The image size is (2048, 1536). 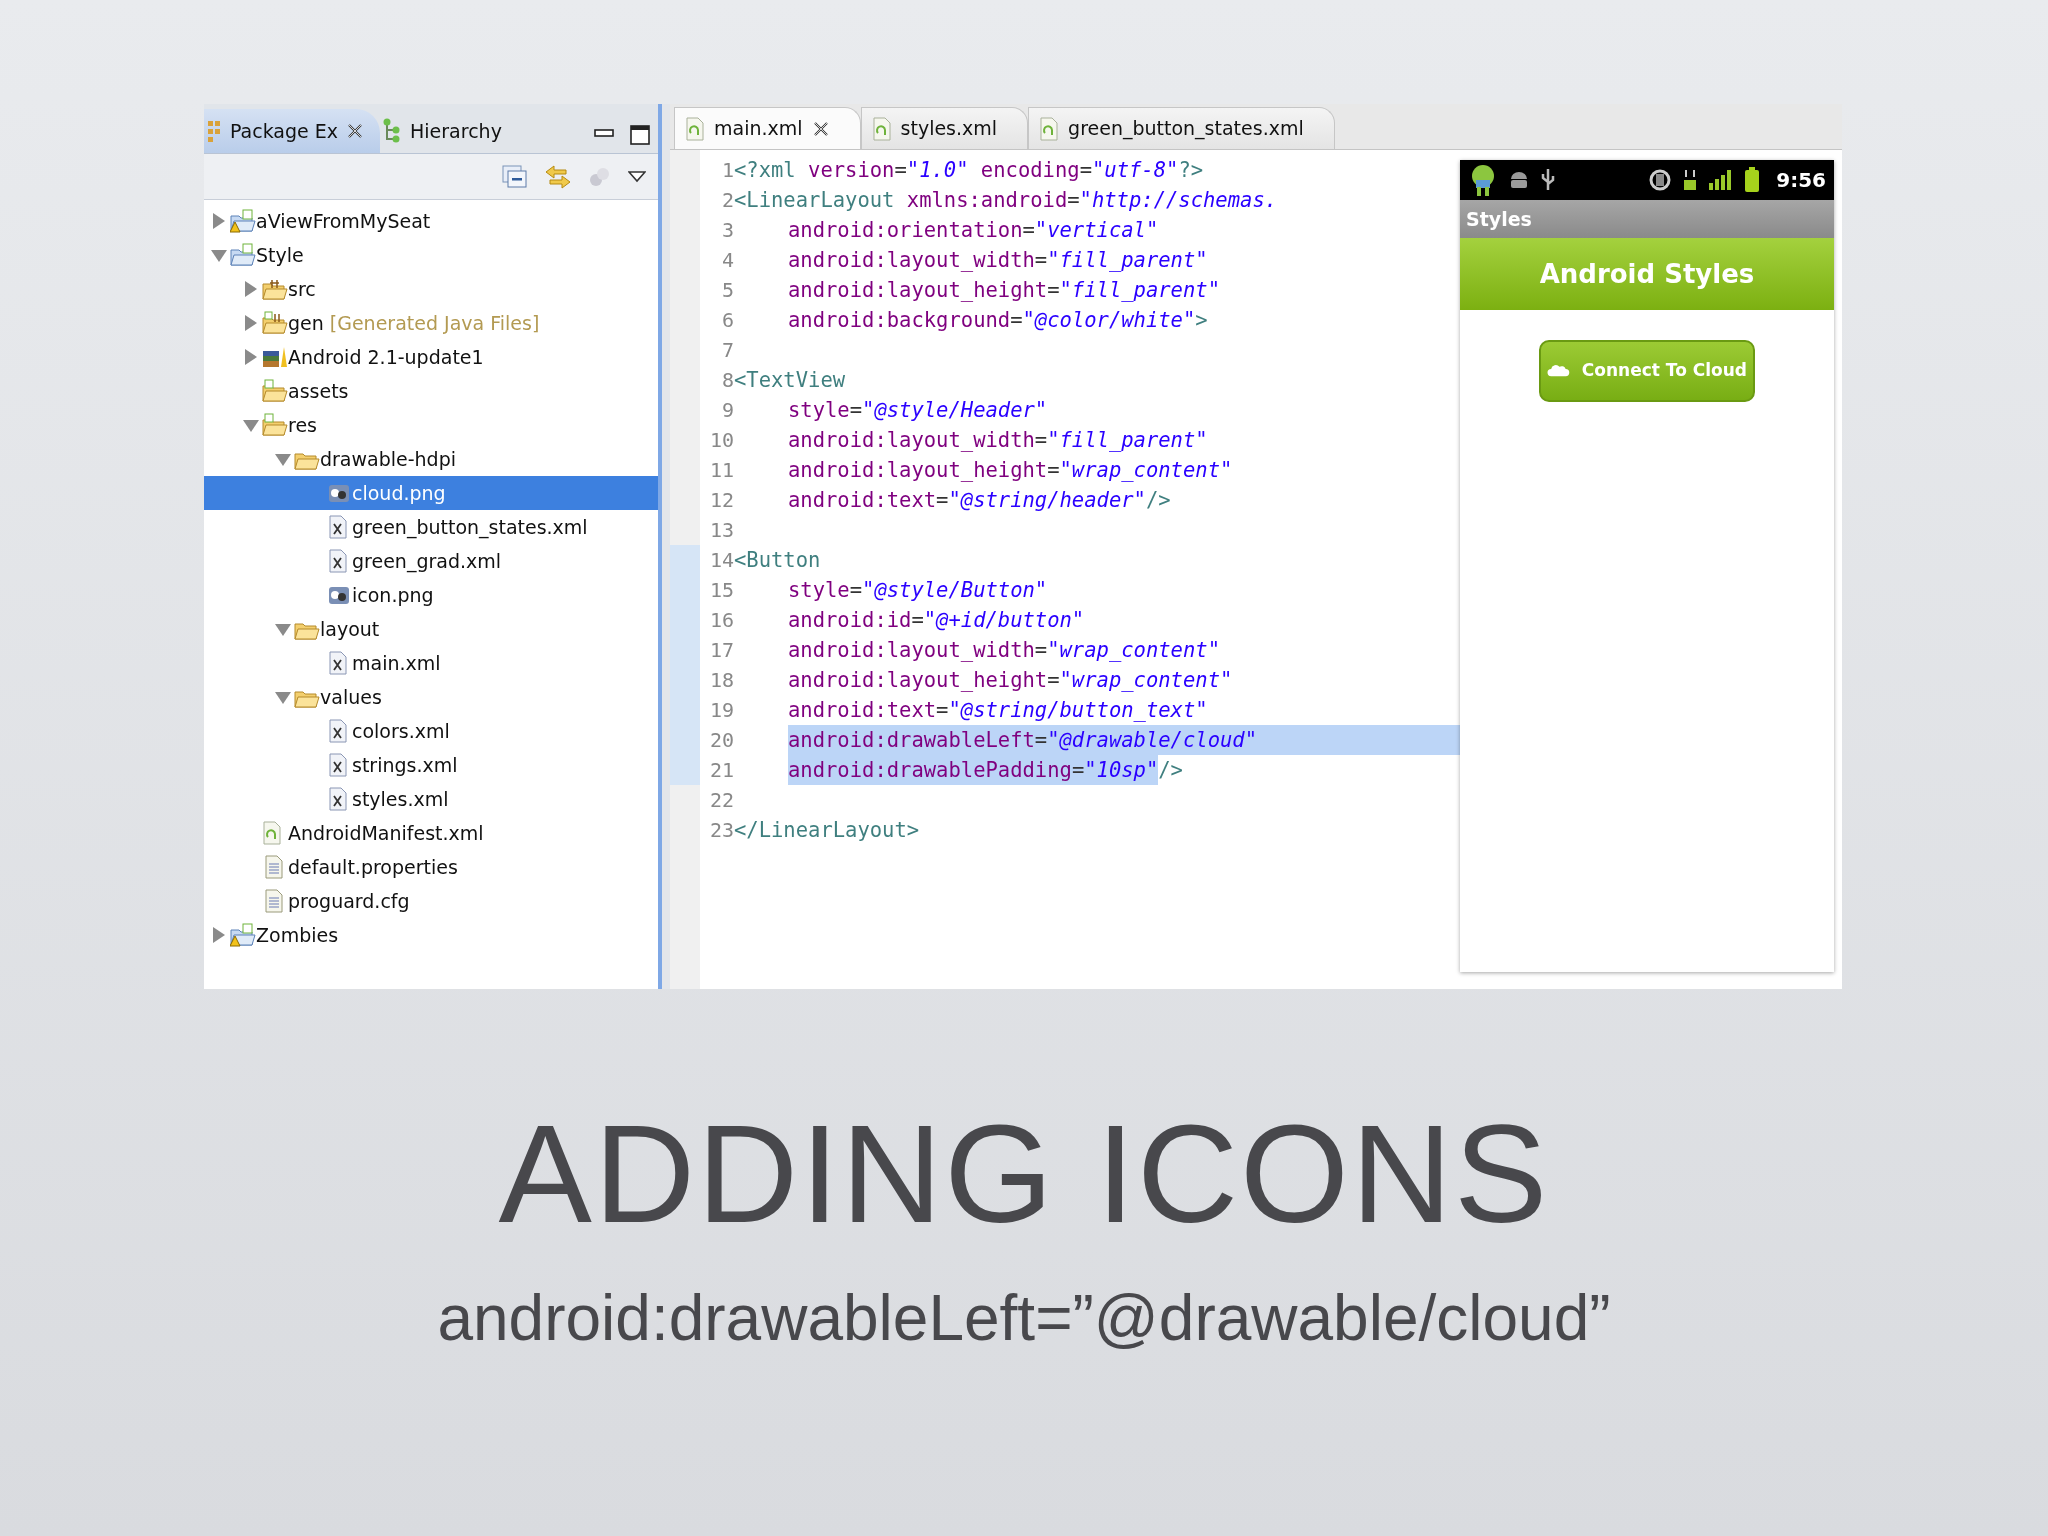 I want to click on item-label: src, so click(x=302, y=289).